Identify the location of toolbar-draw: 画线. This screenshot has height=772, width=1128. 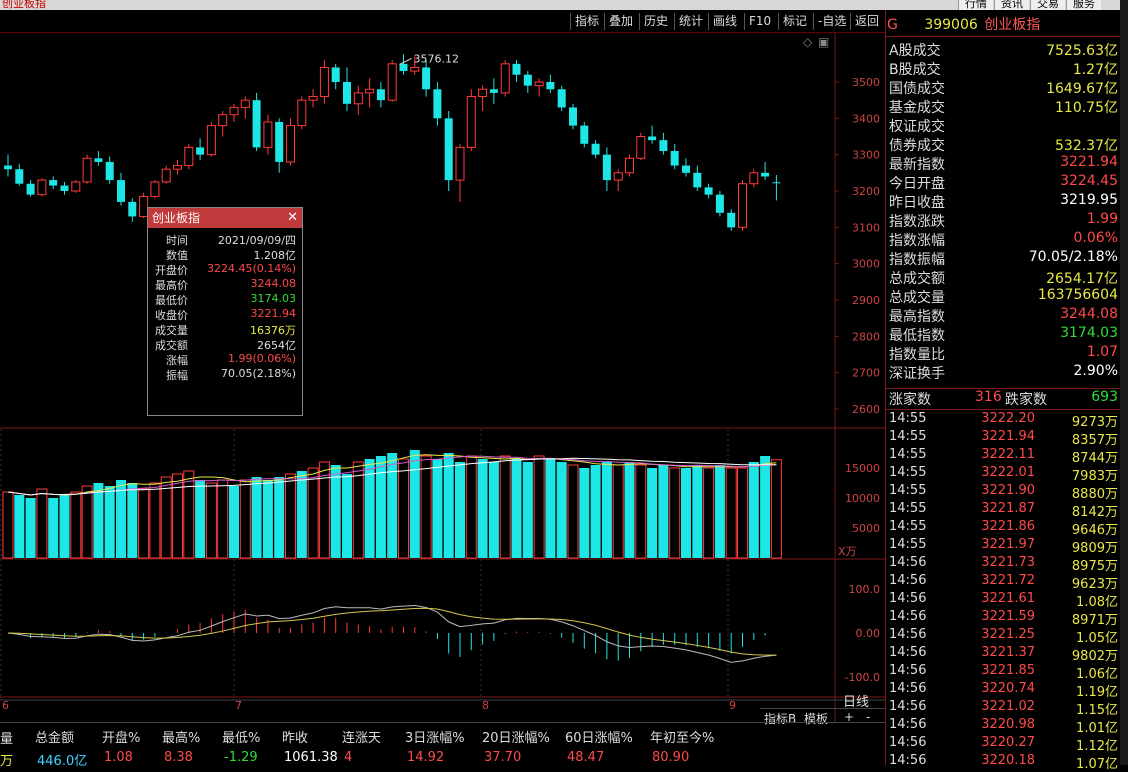
(724, 21).